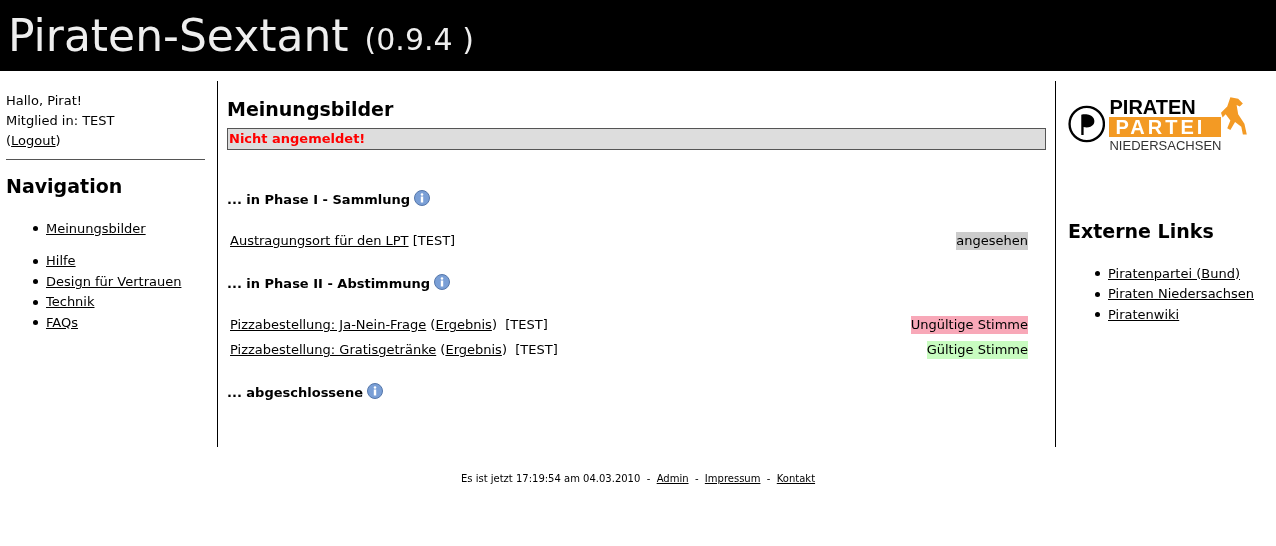 The width and height of the screenshot is (1276, 546). I want to click on nav-link: Technik, so click(70, 302).